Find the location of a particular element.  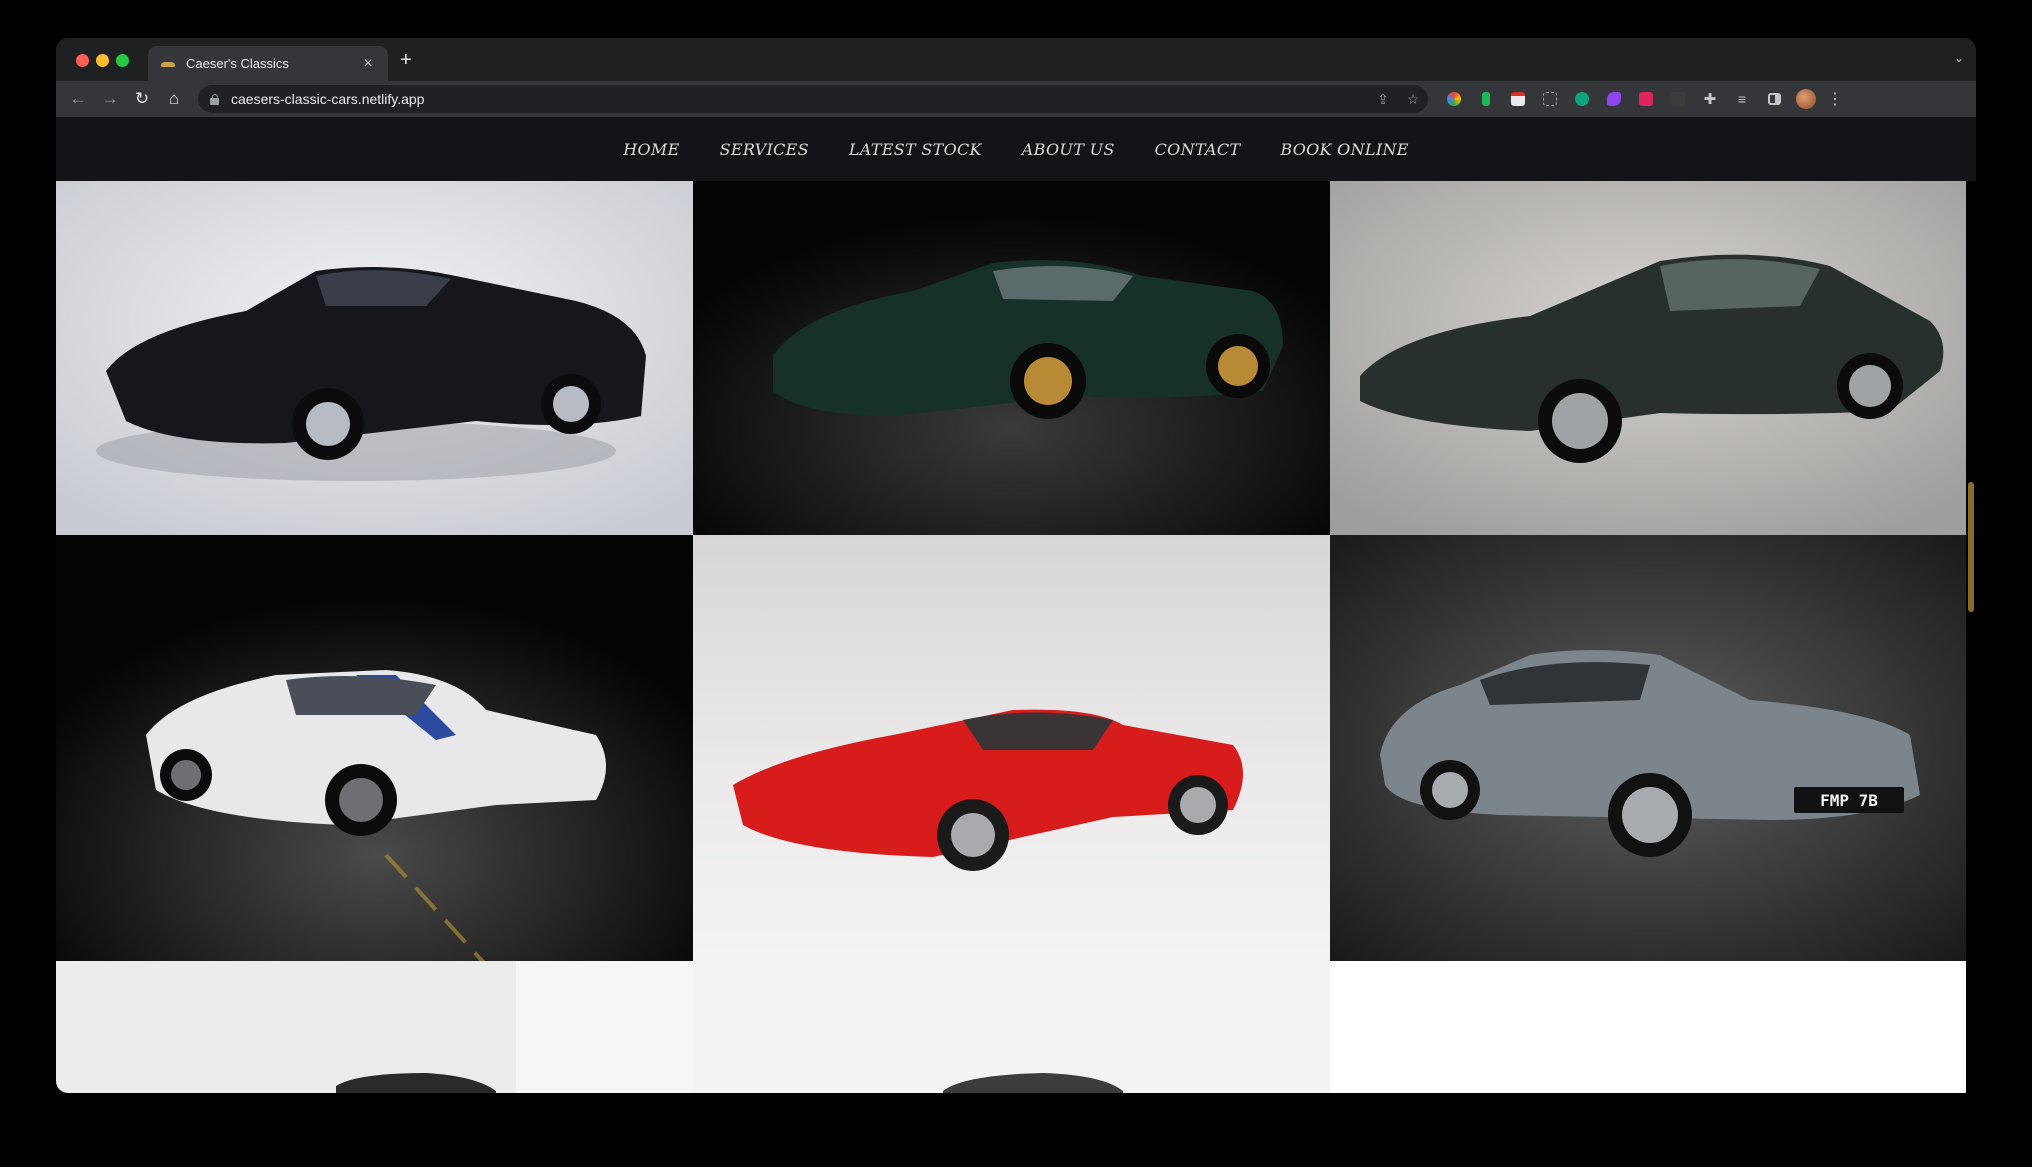

reload-icon: ↻ is located at coordinates (142, 99).